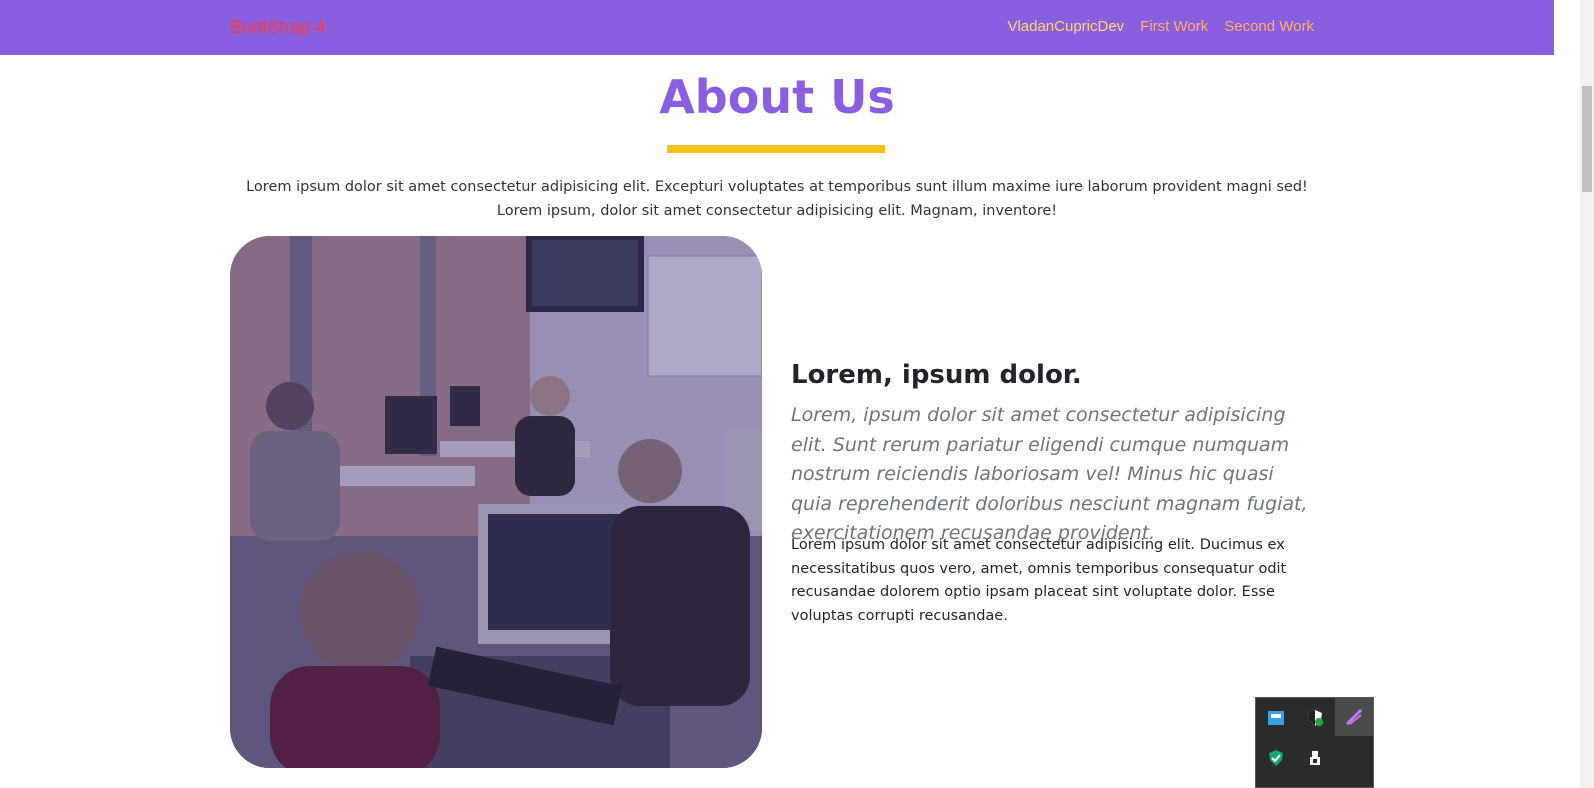 The width and height of the screenshot is (1594, 788). I want to click on nav-link-second-work: Second Work, so click(1269, 26).